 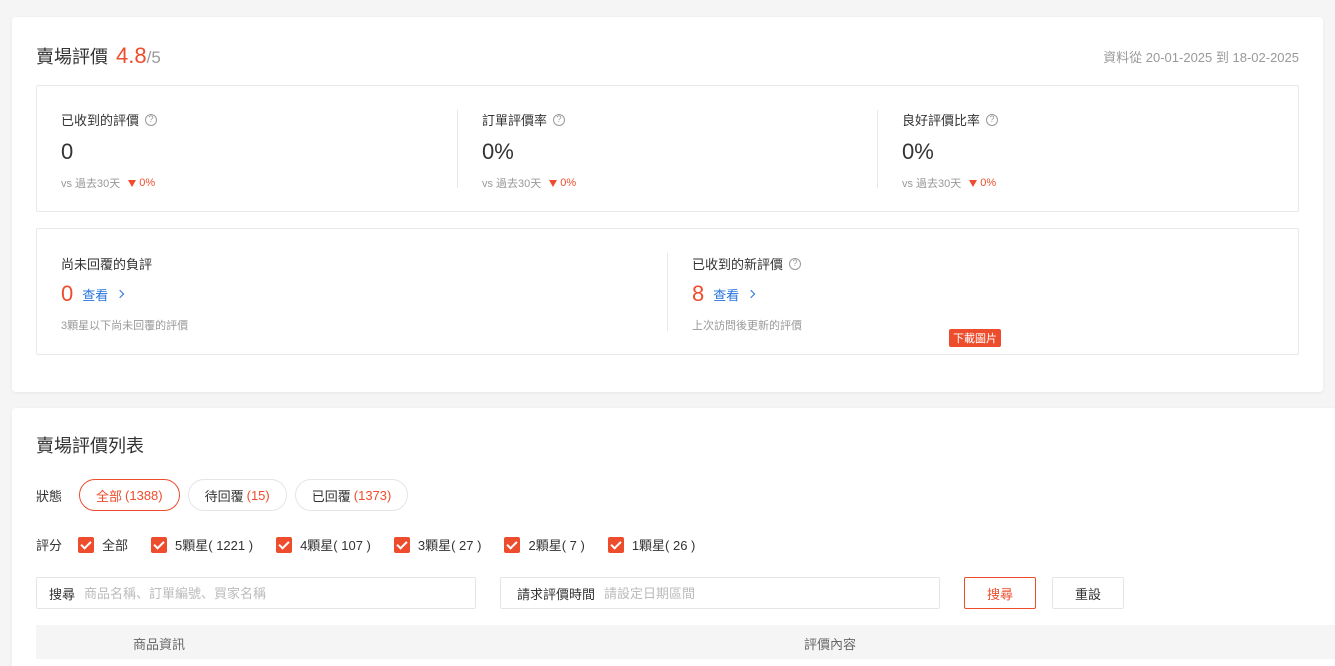 I want to click on rating-label: 評分, so click(x=49, y=545).